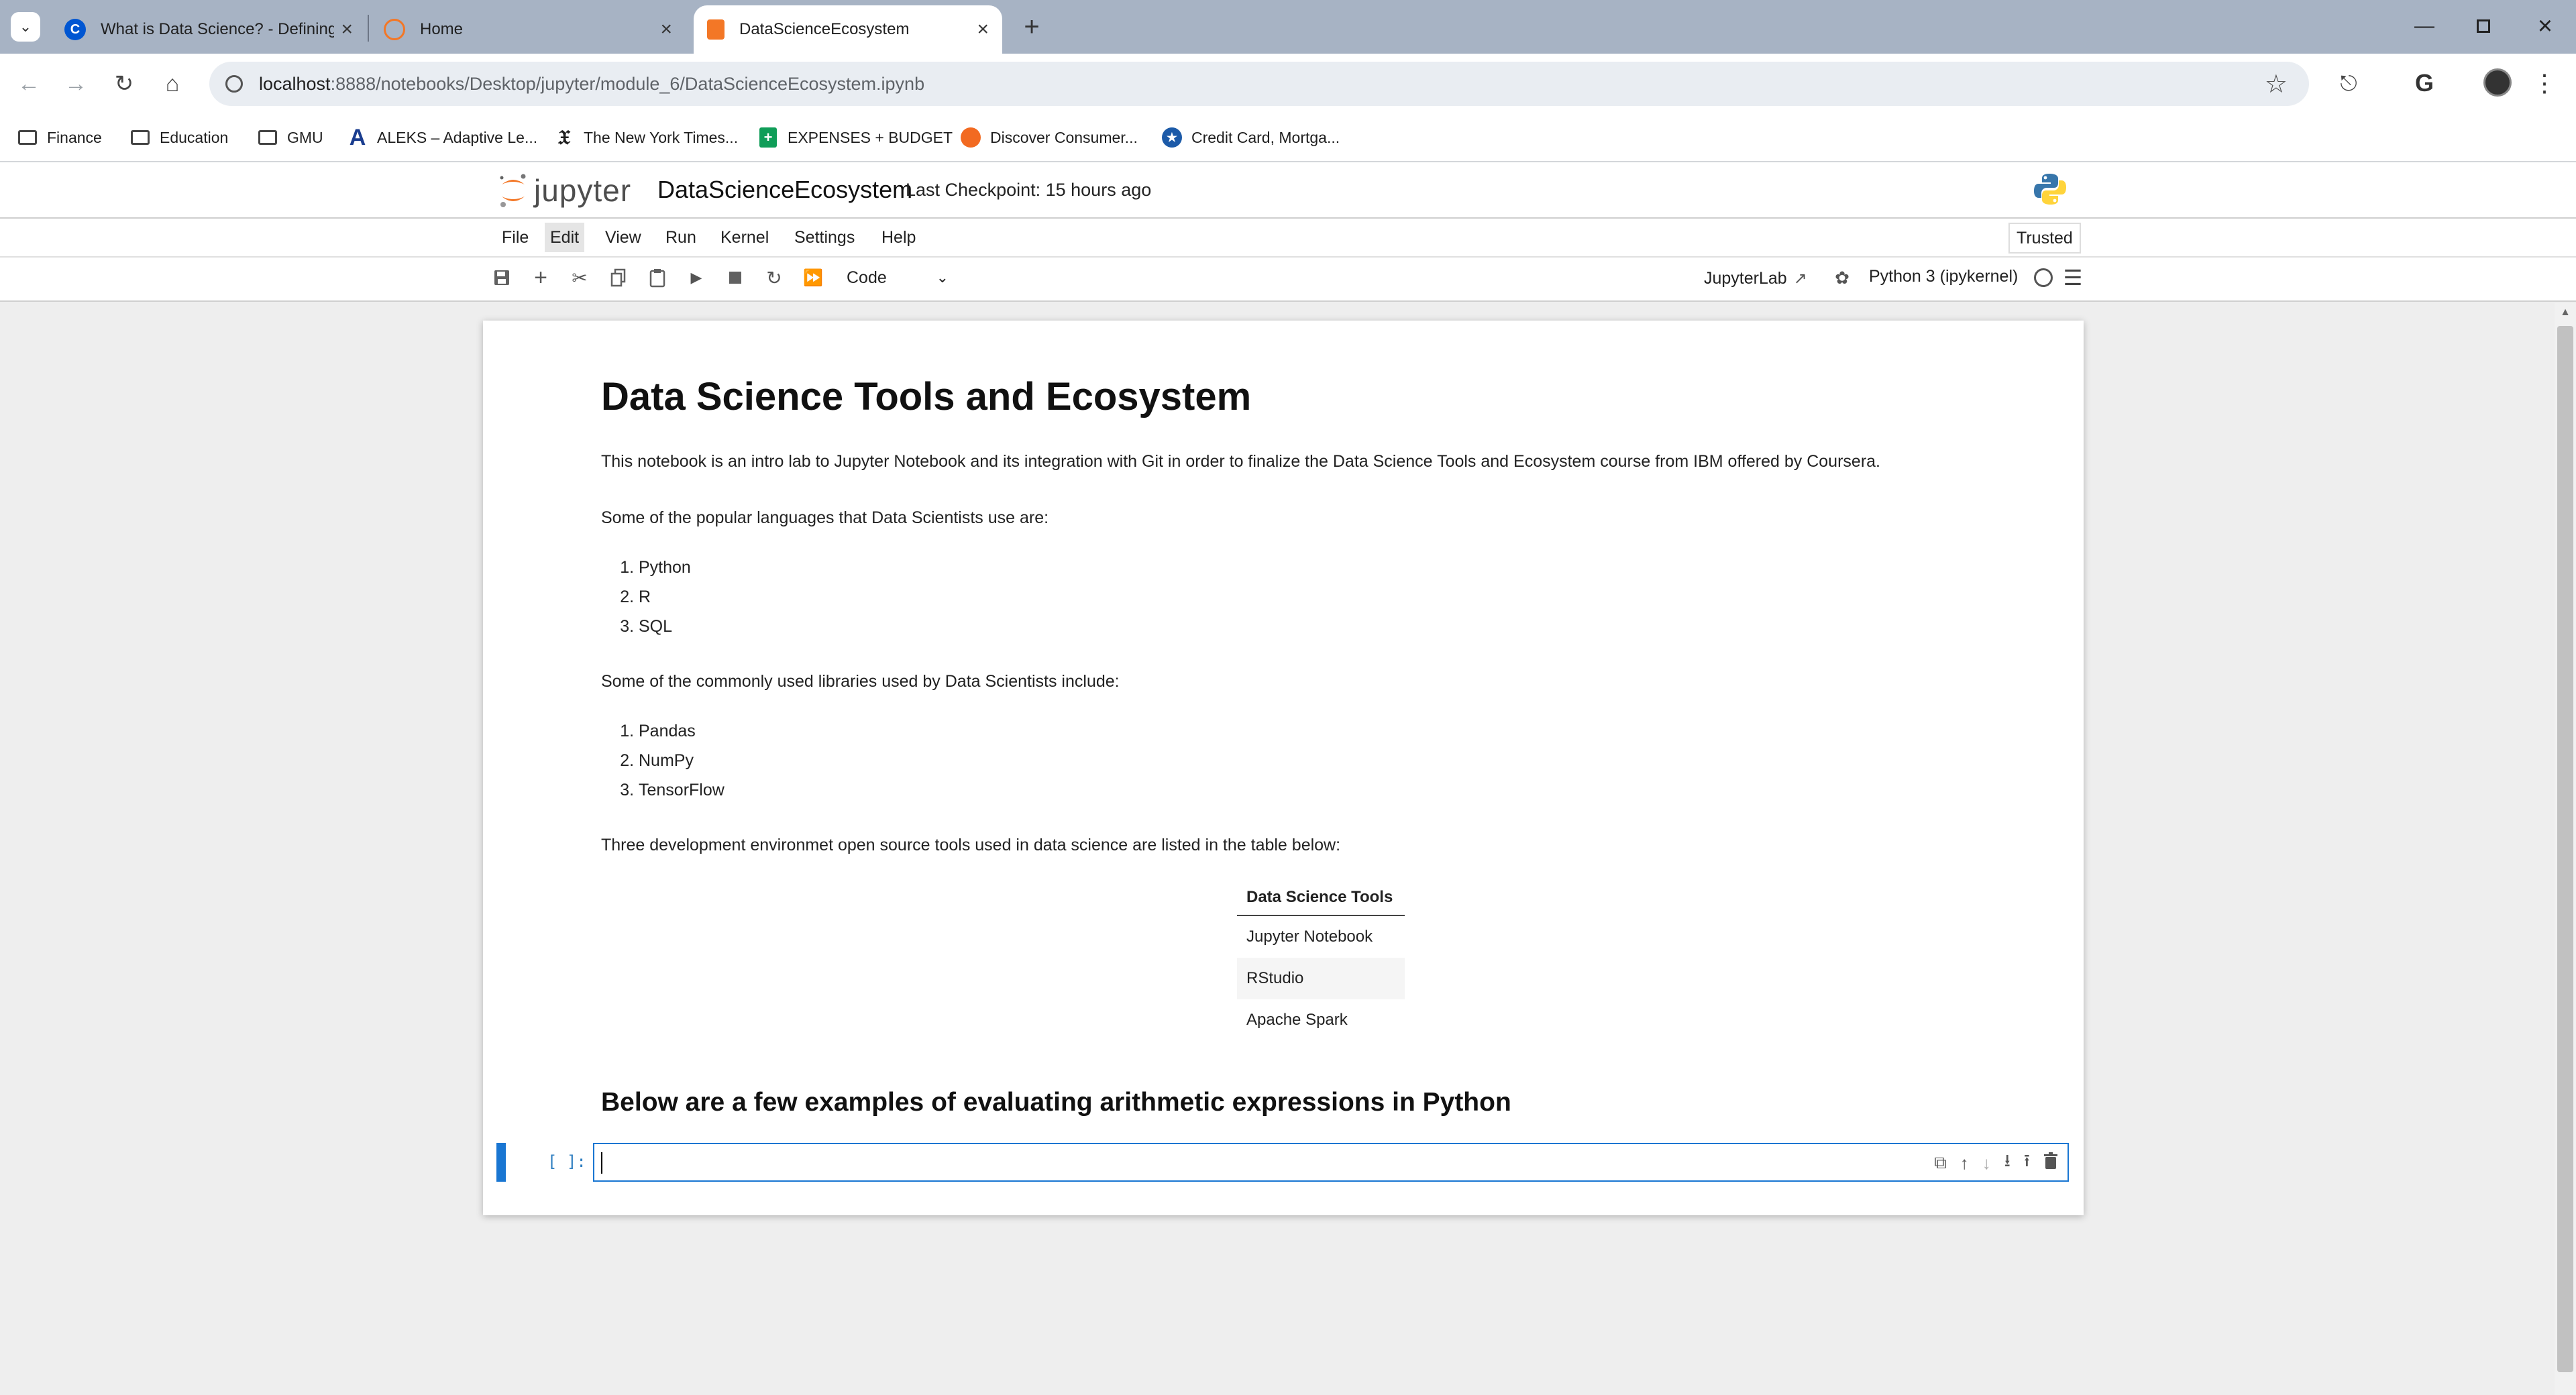 This screenshot has height=1395, width=2576. Describe the element at coordinates (681, 237) in the screenshot. I see `menu-run: Run` at that location.